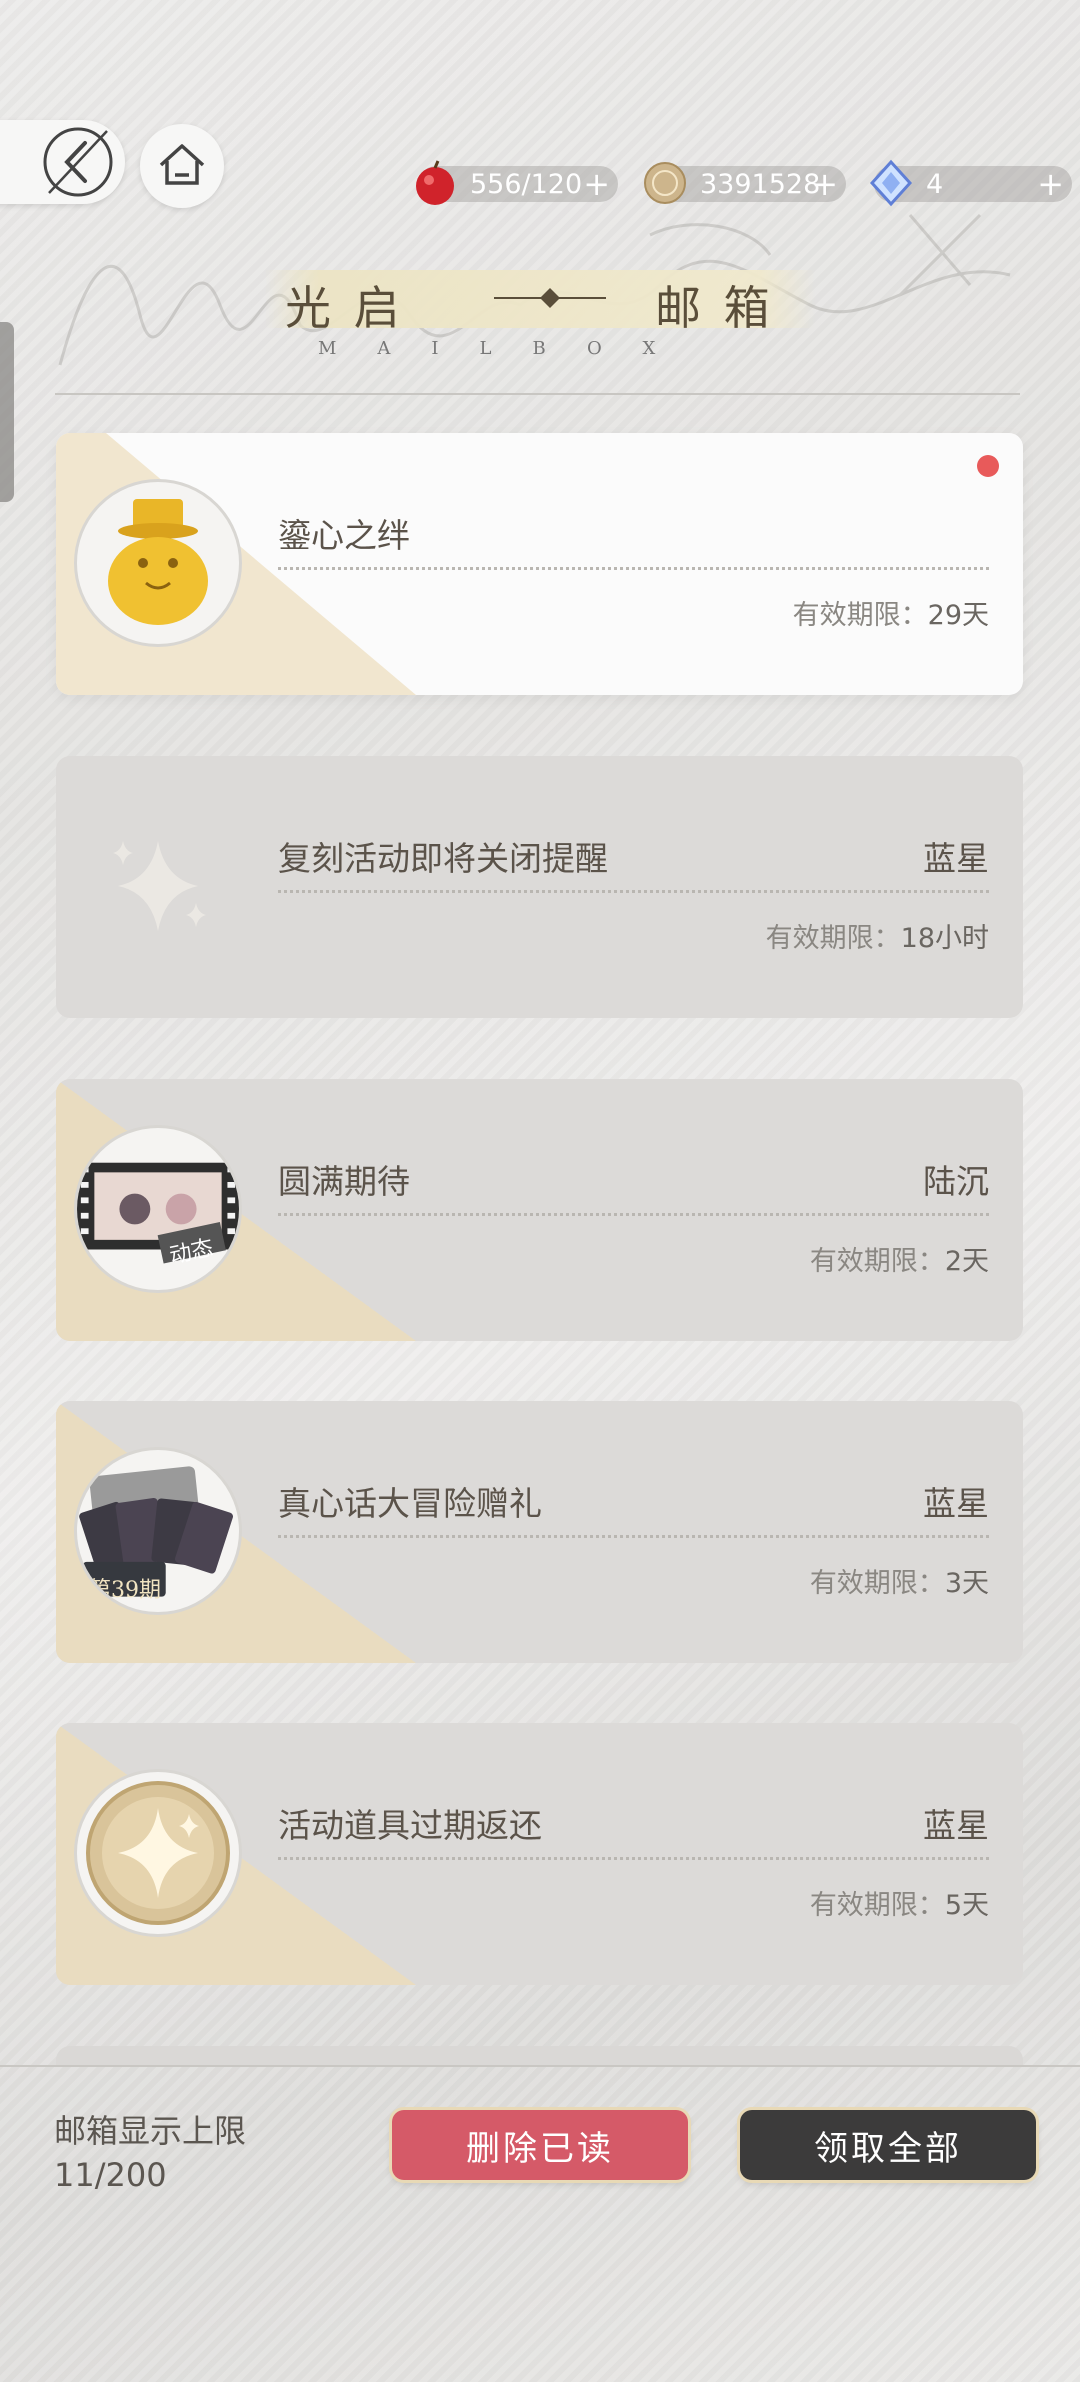 The height and width of the screenshot is (2382, 1080). Describe the element at coordinates (944, 938) in the screenshot. I see `expiry-value: 18小时` at that location.